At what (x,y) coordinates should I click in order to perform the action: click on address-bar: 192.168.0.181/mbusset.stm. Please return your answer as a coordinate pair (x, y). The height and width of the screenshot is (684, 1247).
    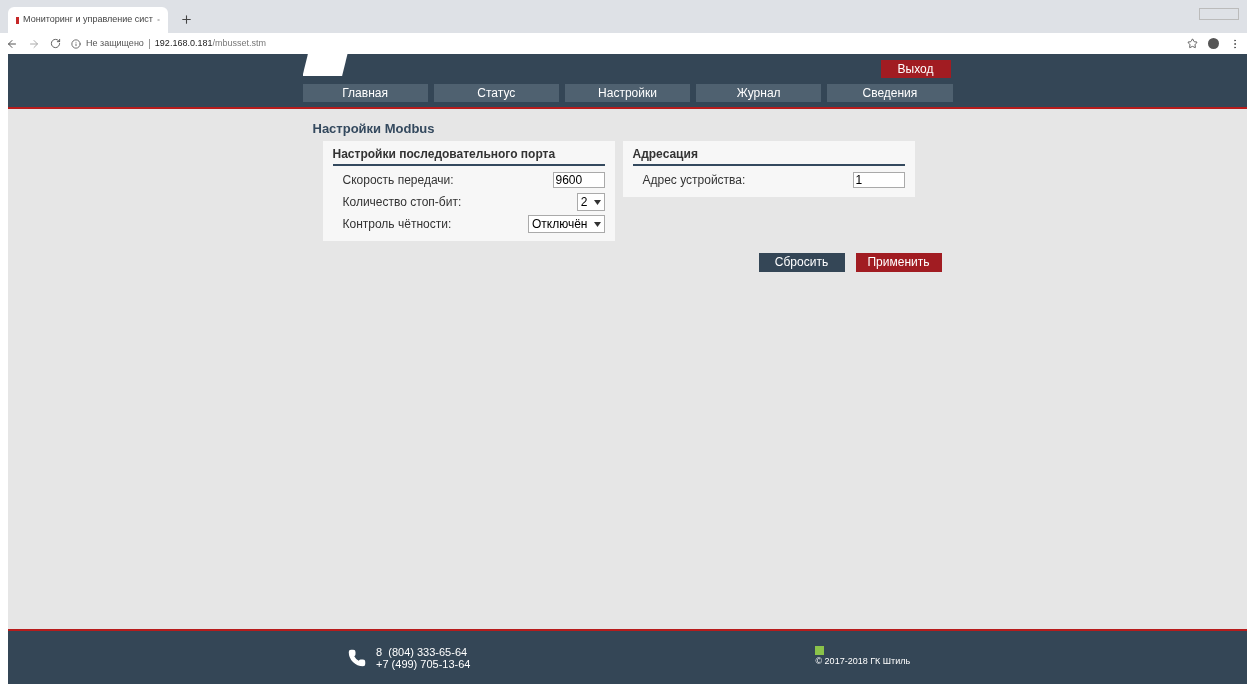
    Looking at the image, I should click on (210, 43).